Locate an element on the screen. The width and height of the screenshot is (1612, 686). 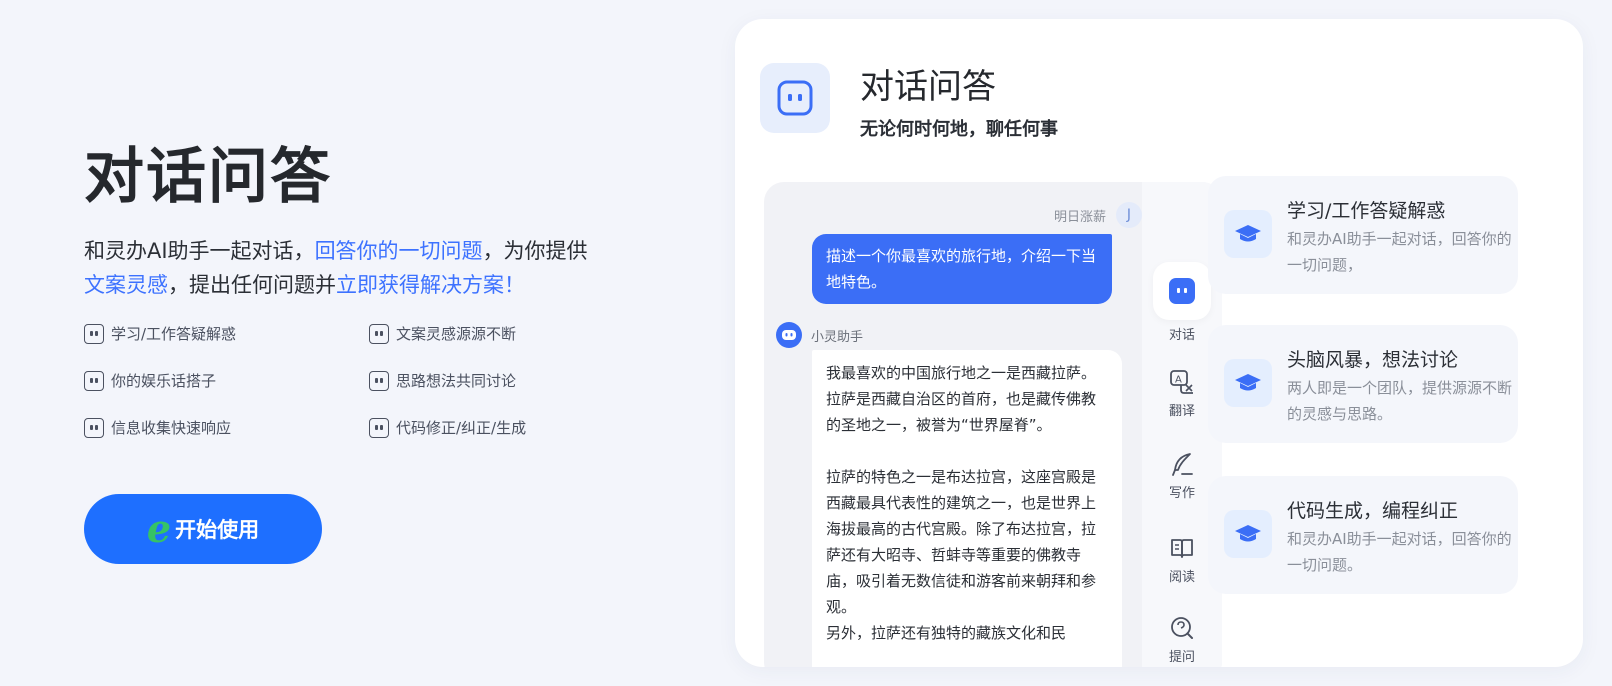
feature-card-title: 头脑风暴，想法讨论 is located at coordinates (1373, 360).